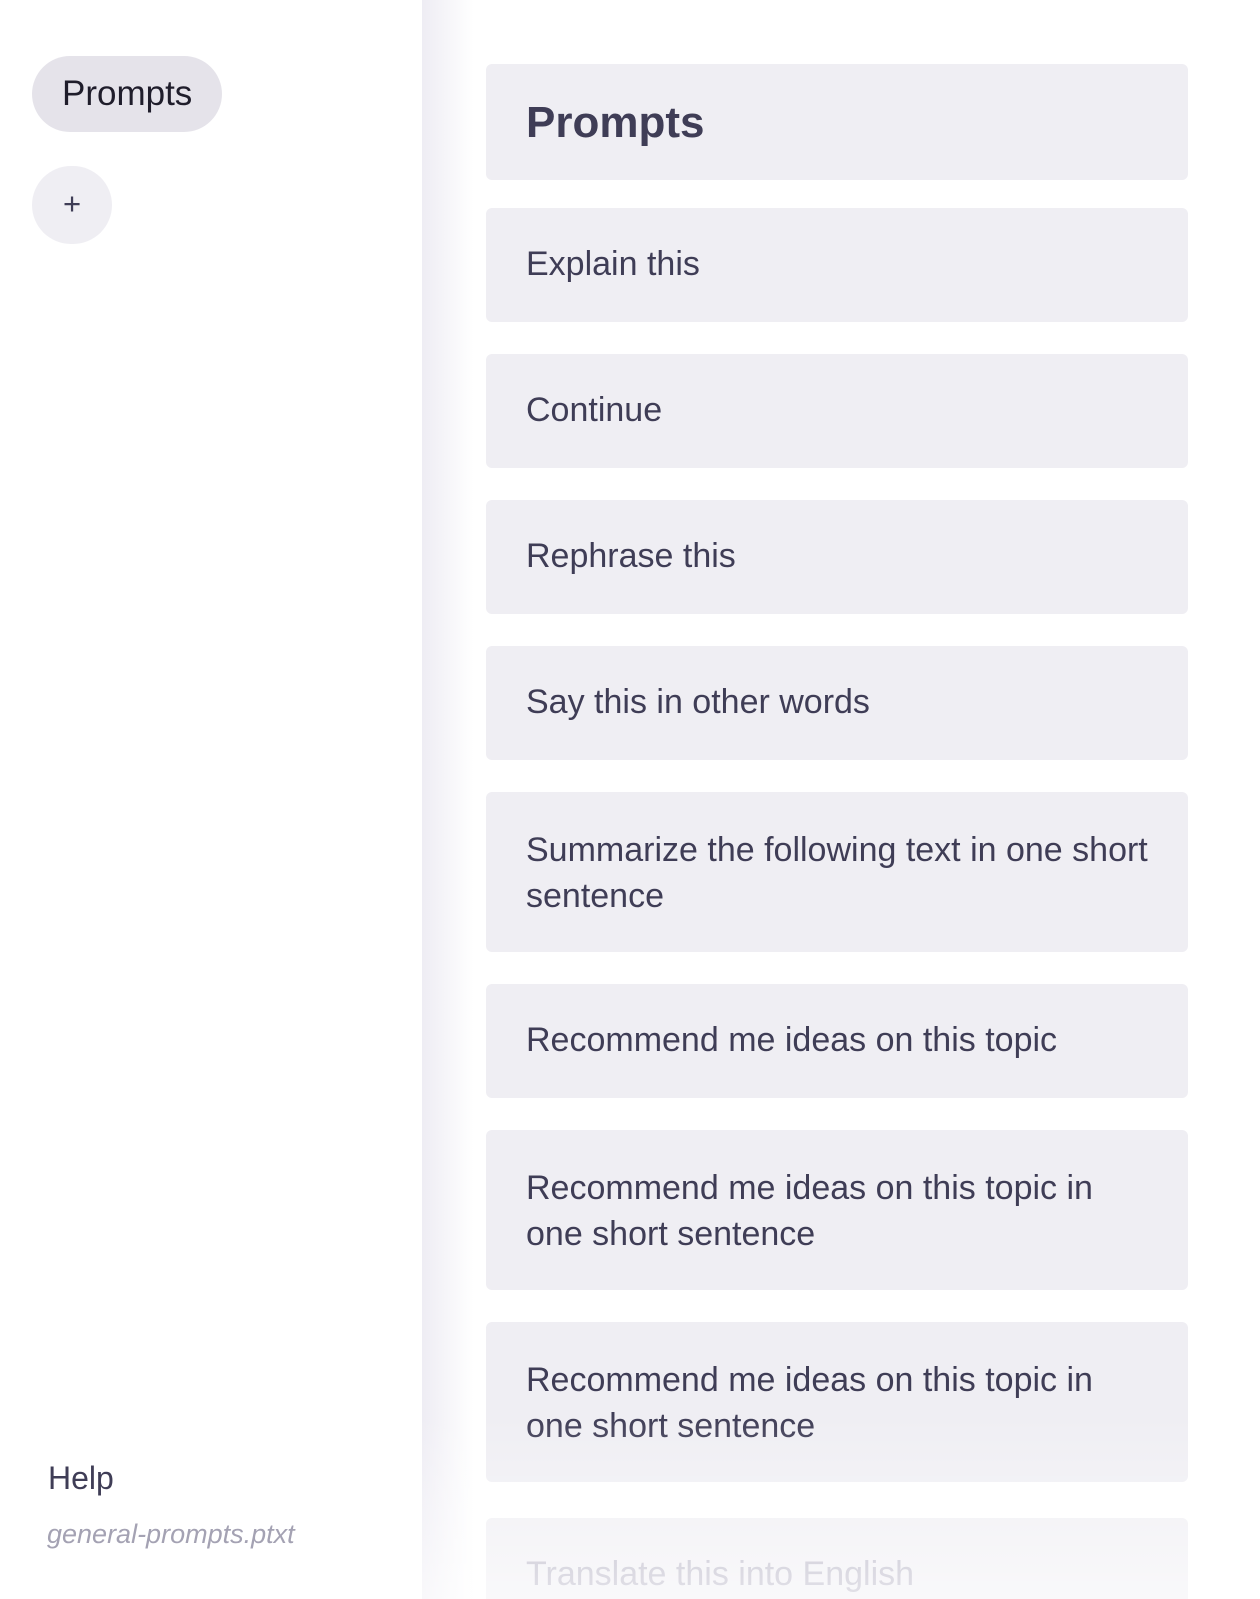 The width and height of the screenshot is (1260, 1599). I want to click on prompt-card: Translate this into English, so click(837, 1558).